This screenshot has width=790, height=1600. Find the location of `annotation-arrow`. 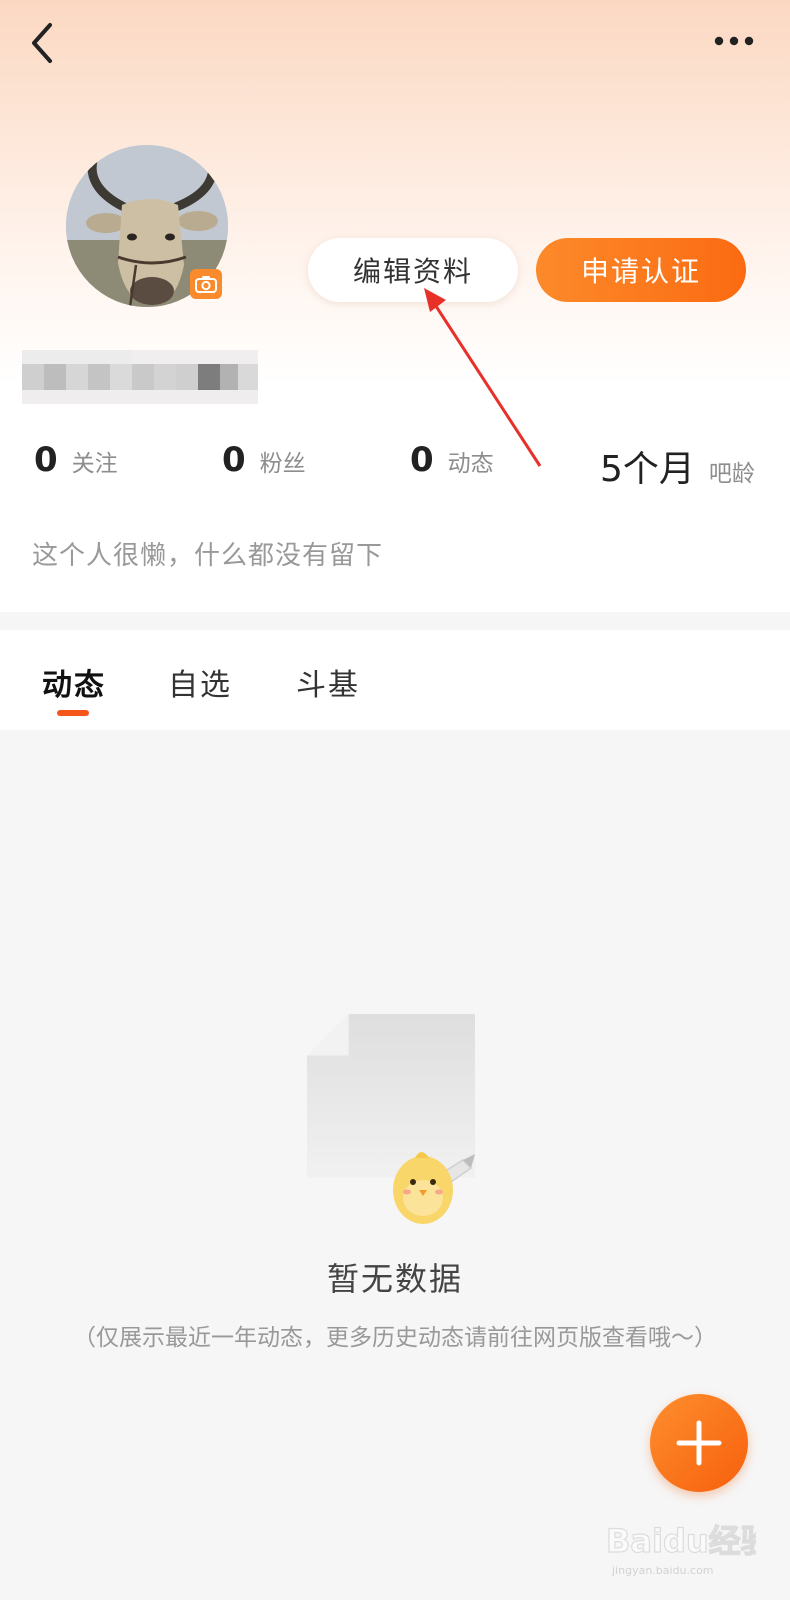

annotation-arrow is located at coordinates (483, 377).